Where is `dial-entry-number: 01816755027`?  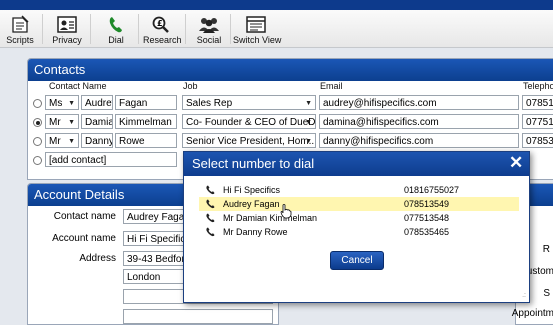
dial-entry-number: 01816755027 is located at coordinates (432, 190).